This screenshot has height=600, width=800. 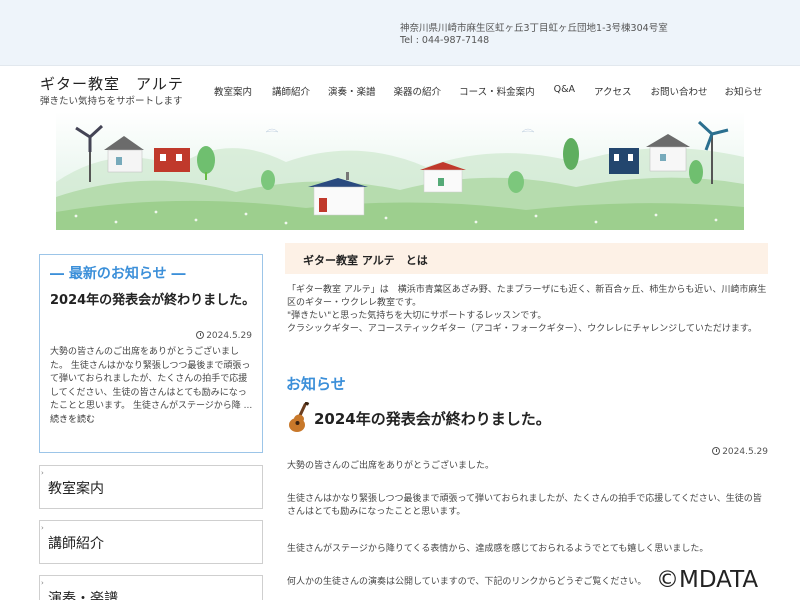 I want to click on latest-news-date: 2024.5.29, so click(x=224, y=336).